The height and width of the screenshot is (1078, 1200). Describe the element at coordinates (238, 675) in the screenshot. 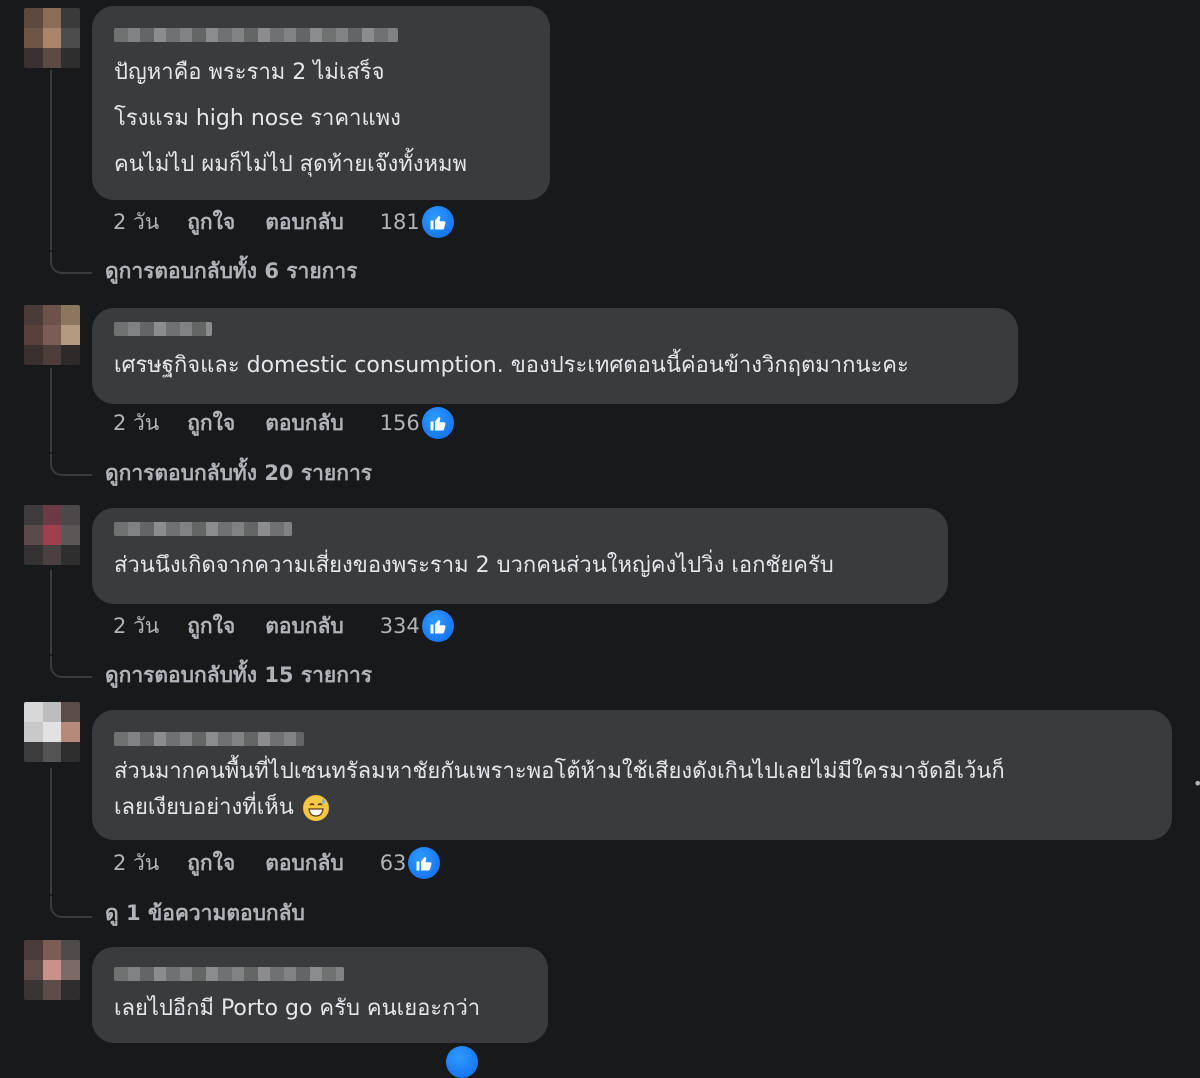

I see `view-replies-link: ดูการตอบกลับทั้ง 15 รายการ` at that location.